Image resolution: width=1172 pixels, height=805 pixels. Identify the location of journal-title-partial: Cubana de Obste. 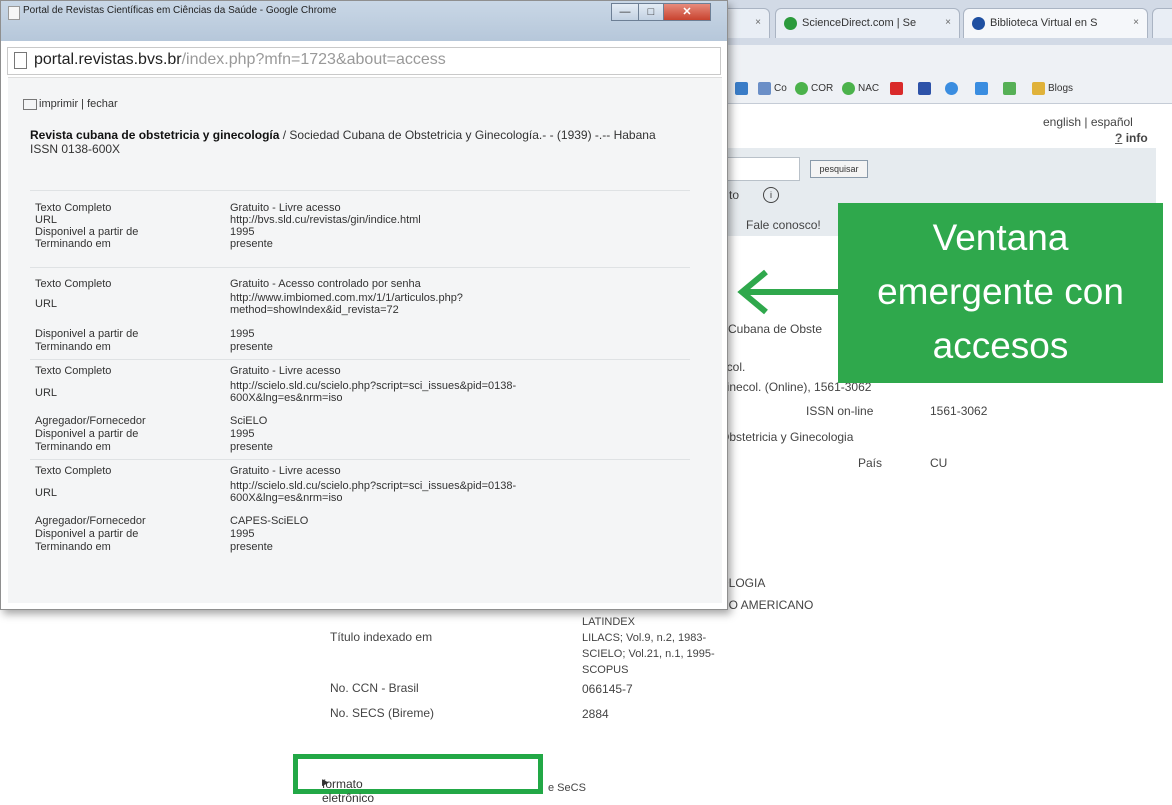
(775, 329).